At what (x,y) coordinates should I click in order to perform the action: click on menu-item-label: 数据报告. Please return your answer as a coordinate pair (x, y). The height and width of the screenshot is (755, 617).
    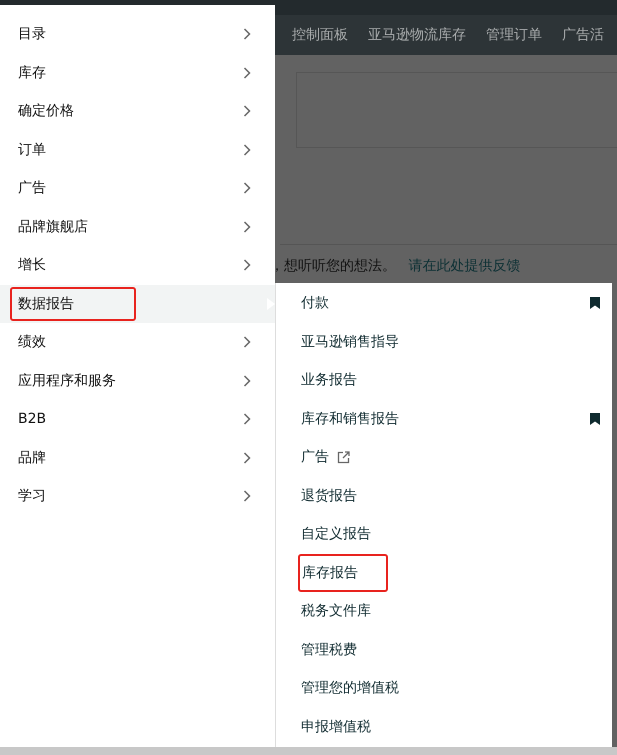
    Looking at the image, I should click on (73, 303).